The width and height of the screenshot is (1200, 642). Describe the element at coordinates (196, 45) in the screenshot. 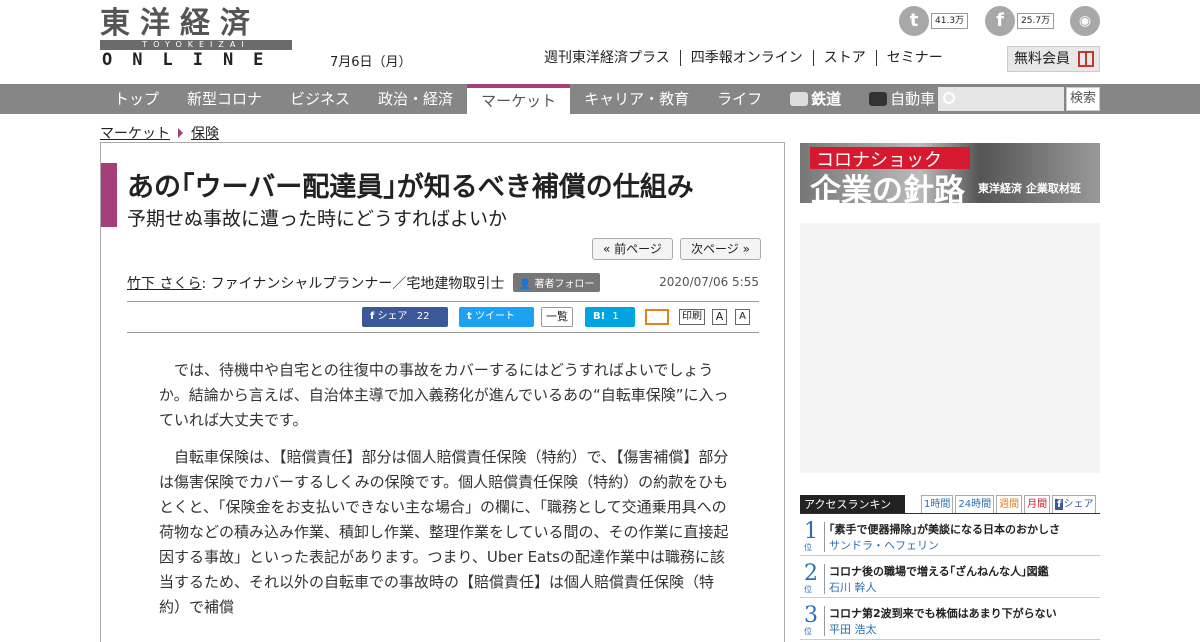

I see `logo-roman: TOYOKEIZAI` at that location.